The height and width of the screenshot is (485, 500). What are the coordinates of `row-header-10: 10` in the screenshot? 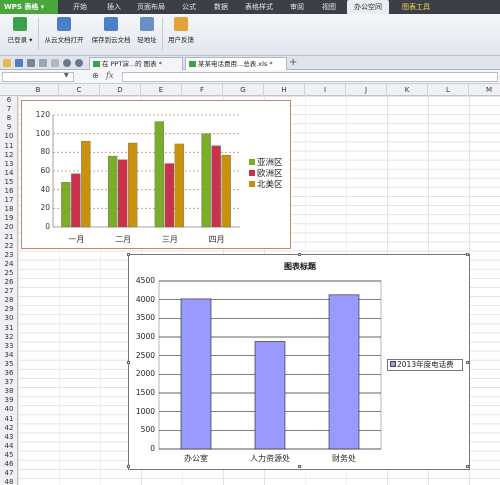 It's located at (9, 136).